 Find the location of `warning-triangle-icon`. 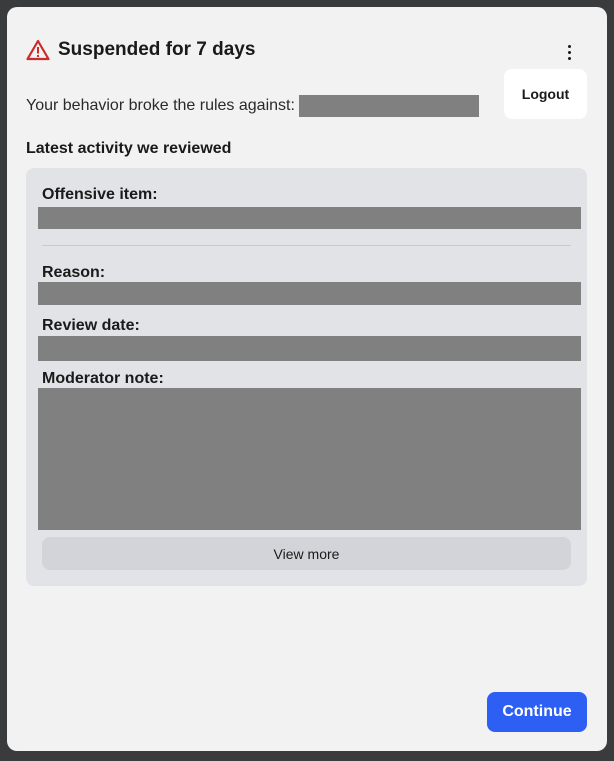

warning-triangle-icon is located at coordinates (38, 50).